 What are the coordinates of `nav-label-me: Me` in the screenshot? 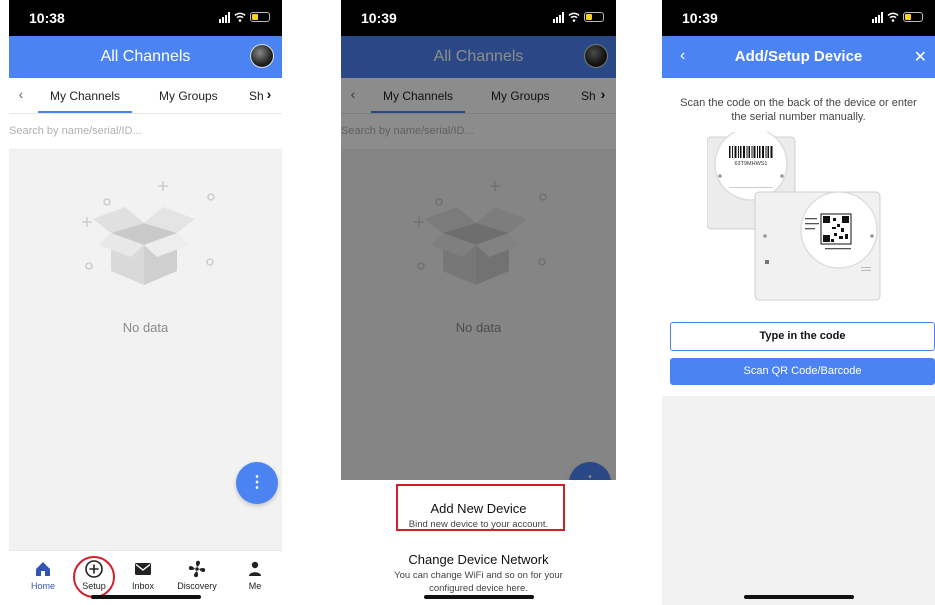 It's located at (255, 586).